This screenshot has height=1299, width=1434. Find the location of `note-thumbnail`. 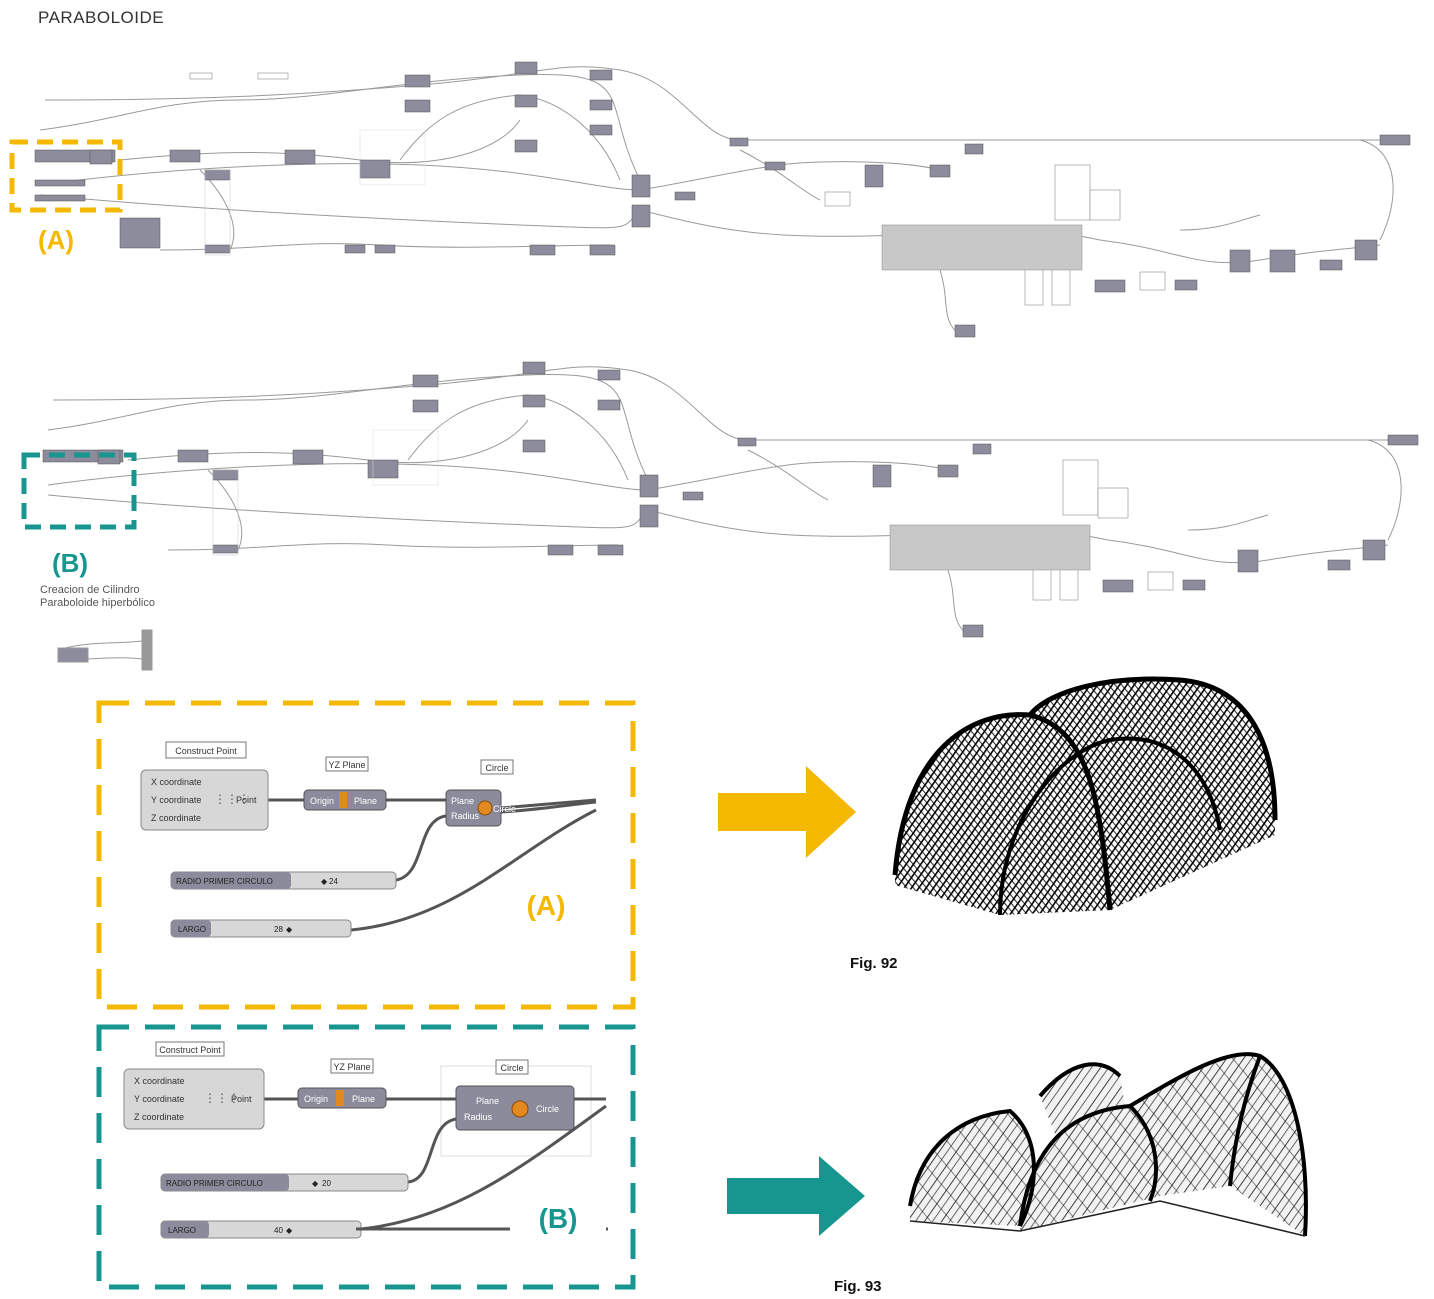

note-thumbnail is located at coordinates (105, 650).